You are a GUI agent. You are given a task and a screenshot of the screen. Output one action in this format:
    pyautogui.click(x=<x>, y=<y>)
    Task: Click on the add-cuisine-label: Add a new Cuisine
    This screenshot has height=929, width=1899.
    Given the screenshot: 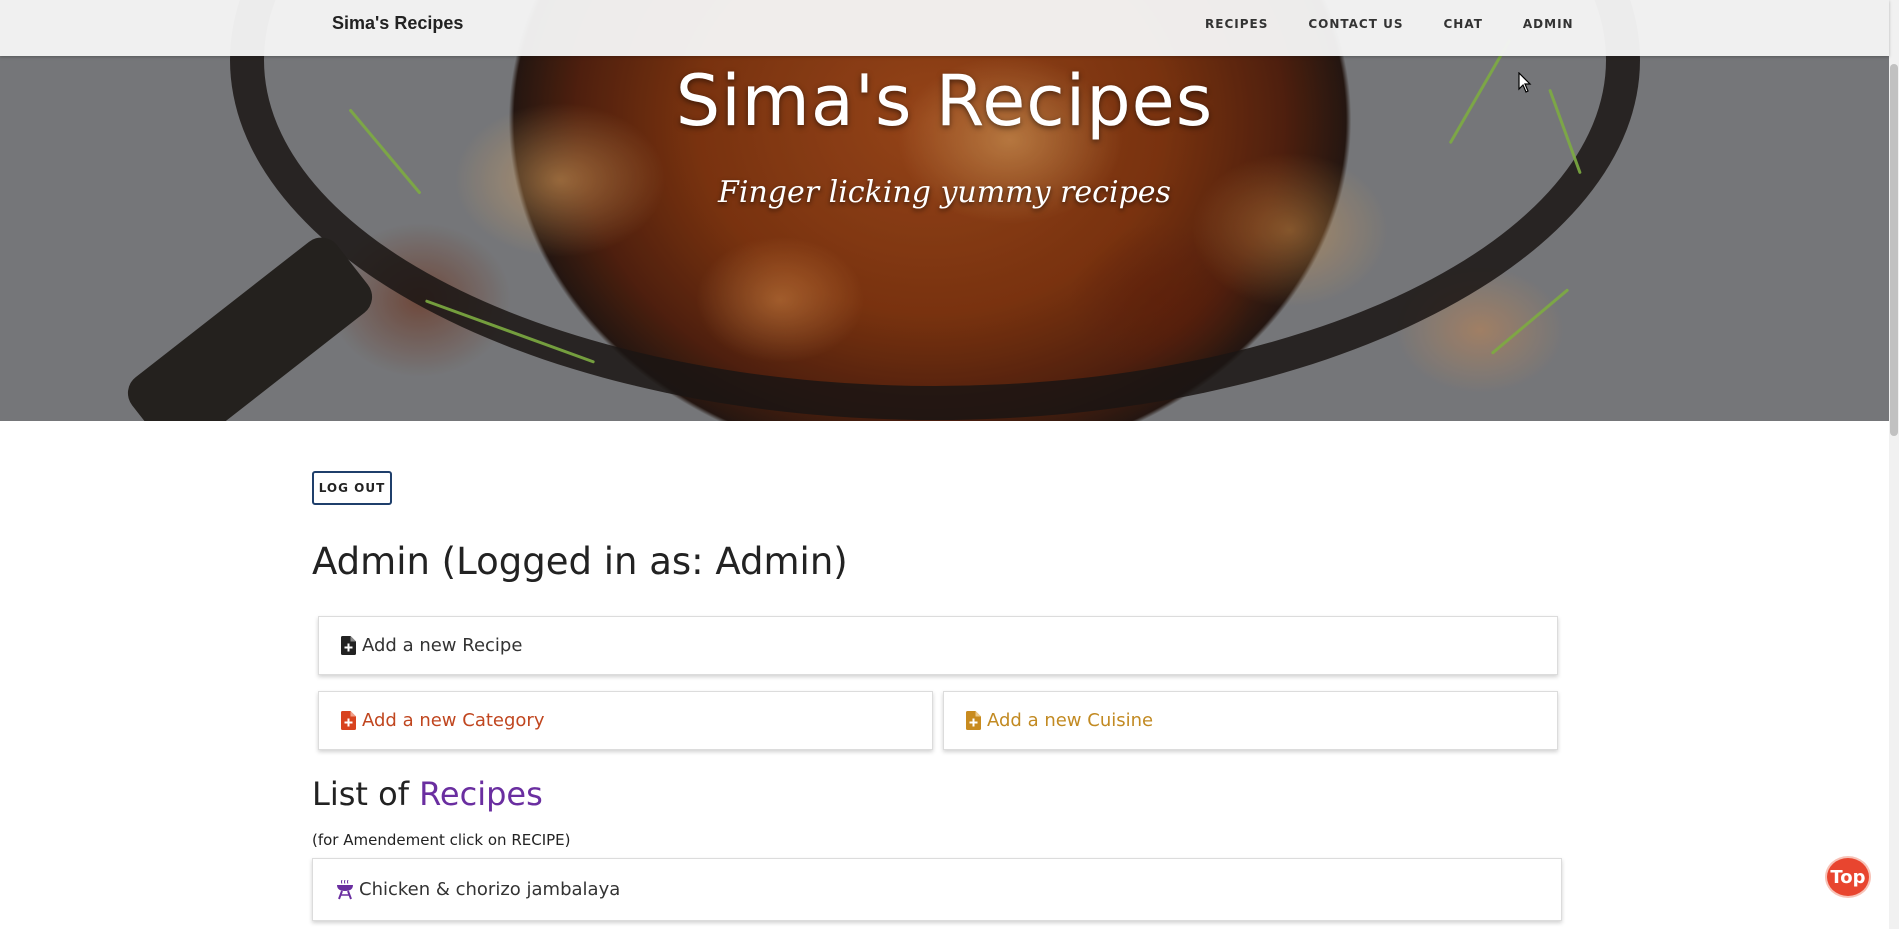 What is the action you would take?
    pyautogui.click(x=1070, y=720)
    